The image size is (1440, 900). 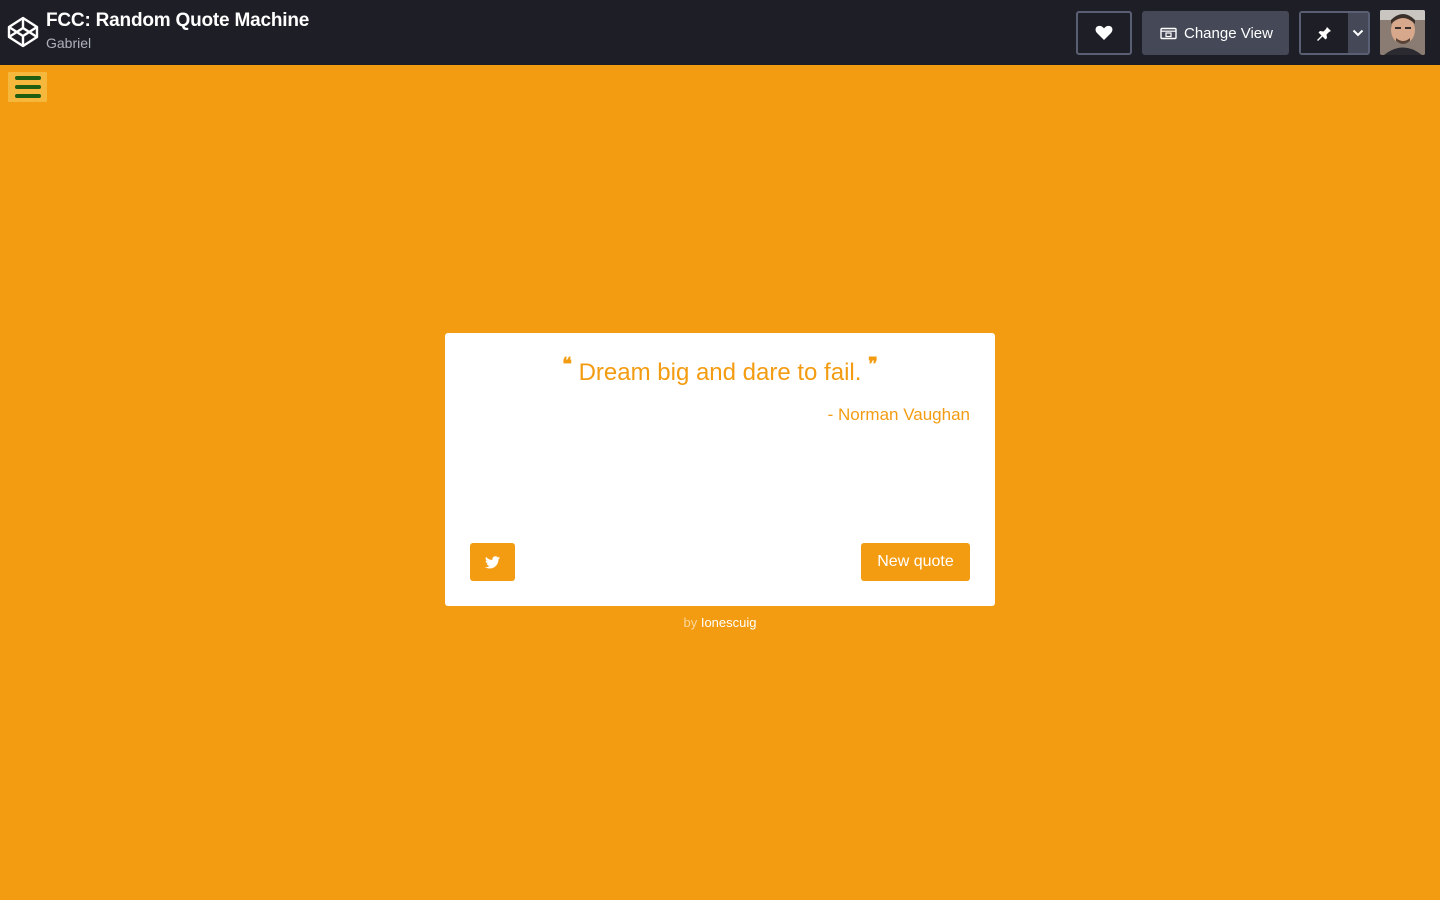 What do you see at coordinates (178, 20) in the screenshot?
I see `pen-title: FCC: Random Quote Machine` at bounding box center [178, 20].